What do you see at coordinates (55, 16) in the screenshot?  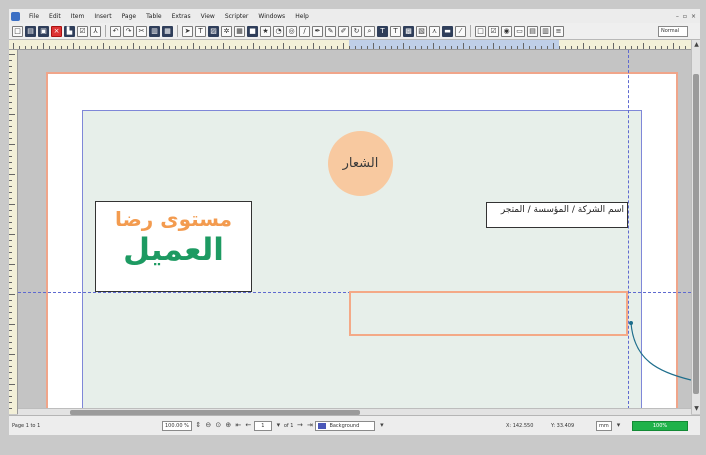 I see `menu-edit: Edit` at bounding box center [55, 16].